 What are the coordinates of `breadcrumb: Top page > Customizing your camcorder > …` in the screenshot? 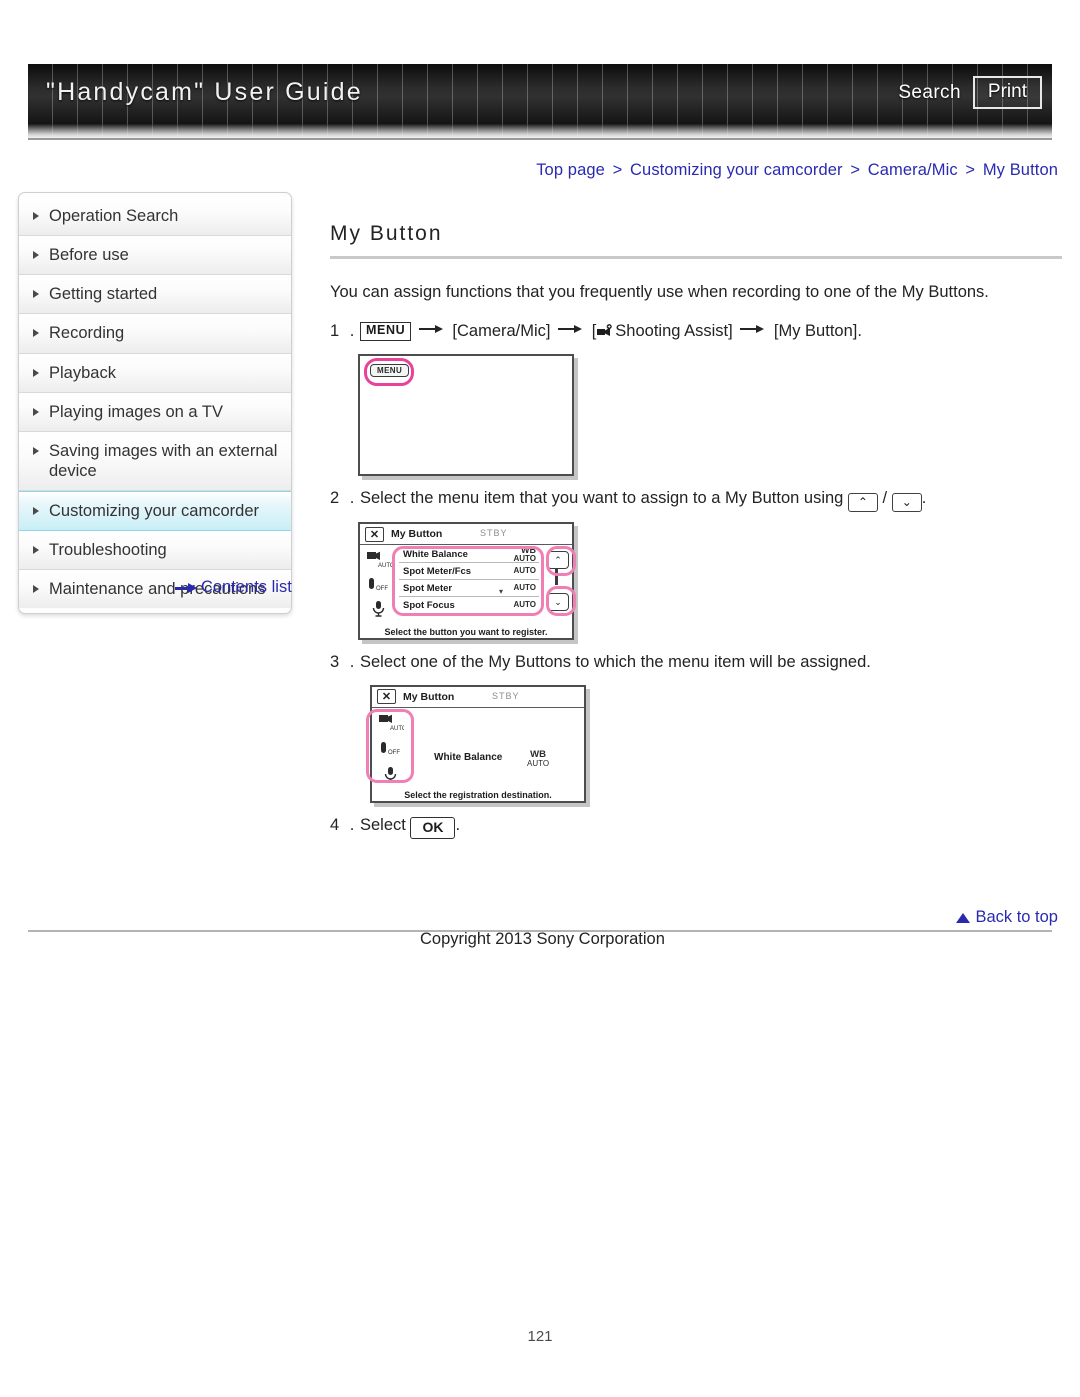 It's located at (797, 170).